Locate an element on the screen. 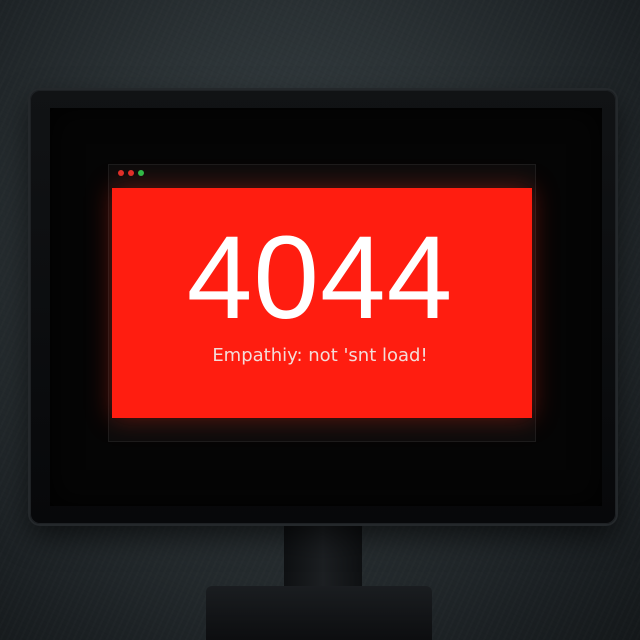 The image size is (640, 640). monitor-stand-base is located at coordinates (319, 613).